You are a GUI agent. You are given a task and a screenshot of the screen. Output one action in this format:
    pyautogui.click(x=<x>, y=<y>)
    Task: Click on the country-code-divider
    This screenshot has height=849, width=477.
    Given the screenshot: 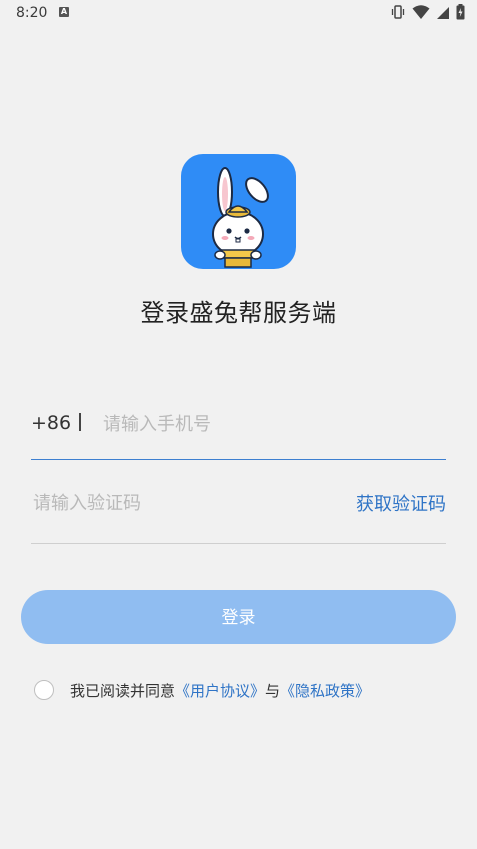 What is the action you would take?
    pyautogui.click(x=80, y=422)
    